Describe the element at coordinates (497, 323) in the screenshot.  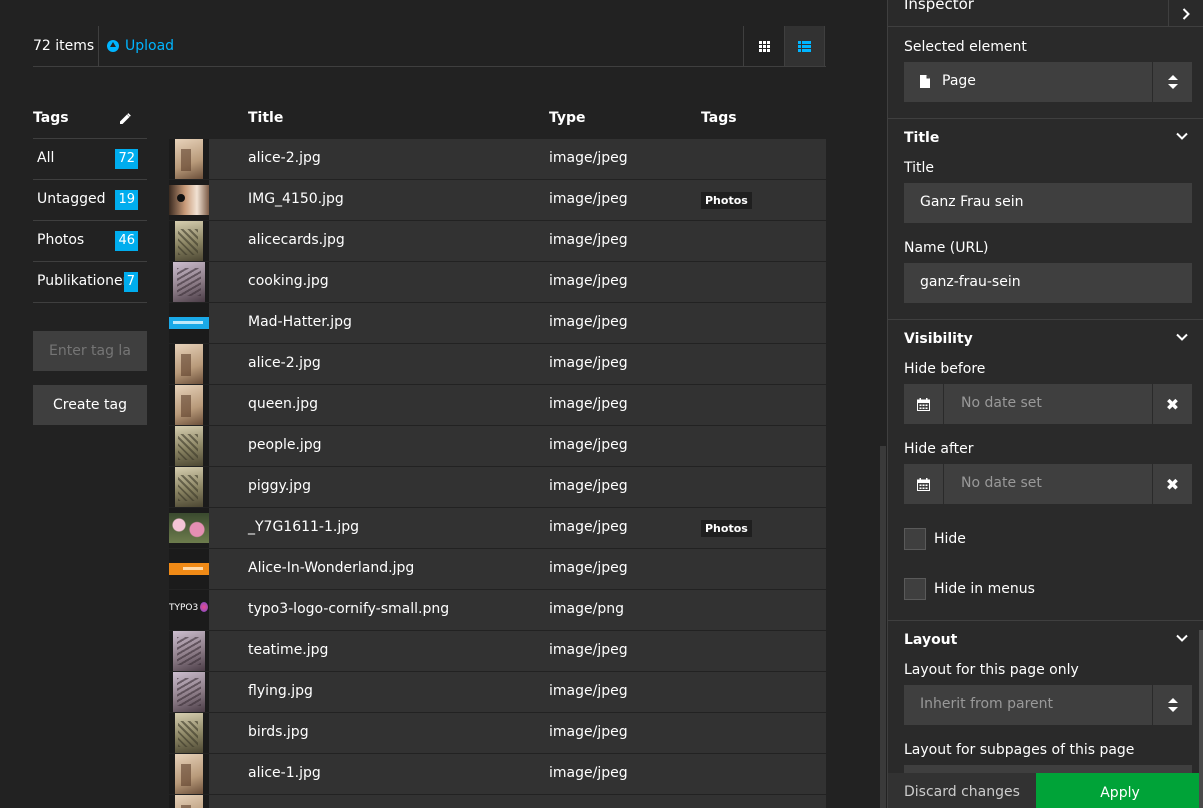
I see `file-row: Mad-Hatter.jpg image/jpeg` at that location.